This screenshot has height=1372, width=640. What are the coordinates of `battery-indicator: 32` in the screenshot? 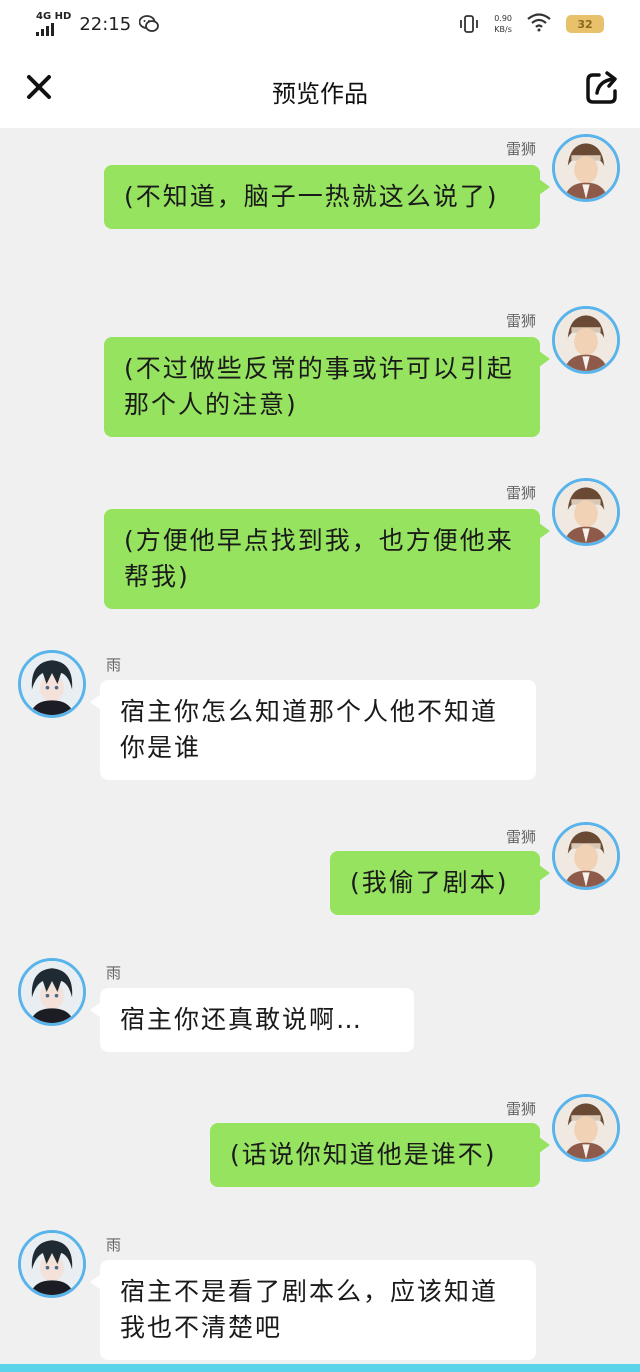 It's located at (585, 24).